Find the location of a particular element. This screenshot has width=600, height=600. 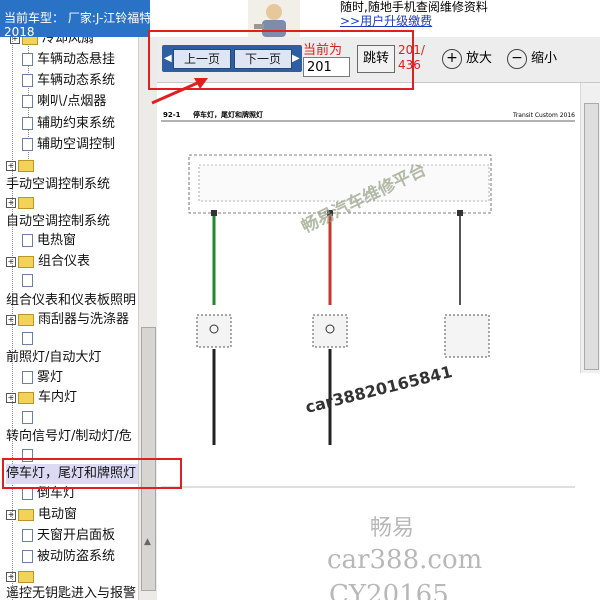

tree-item: 遥控无钥匙进入与报警 is located at coordinates (71, 592).